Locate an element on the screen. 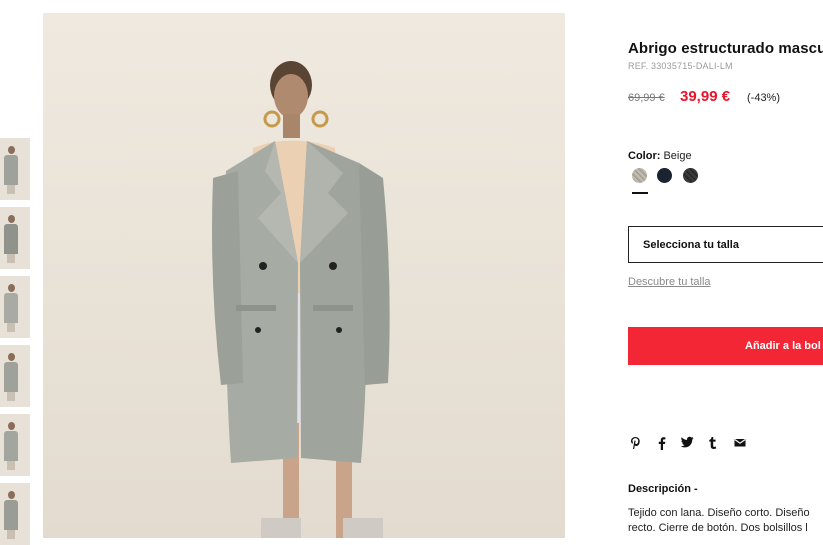 This screenshot has height=545, width=823. description-heading: Descripción - is located at coordinates (663, 489).